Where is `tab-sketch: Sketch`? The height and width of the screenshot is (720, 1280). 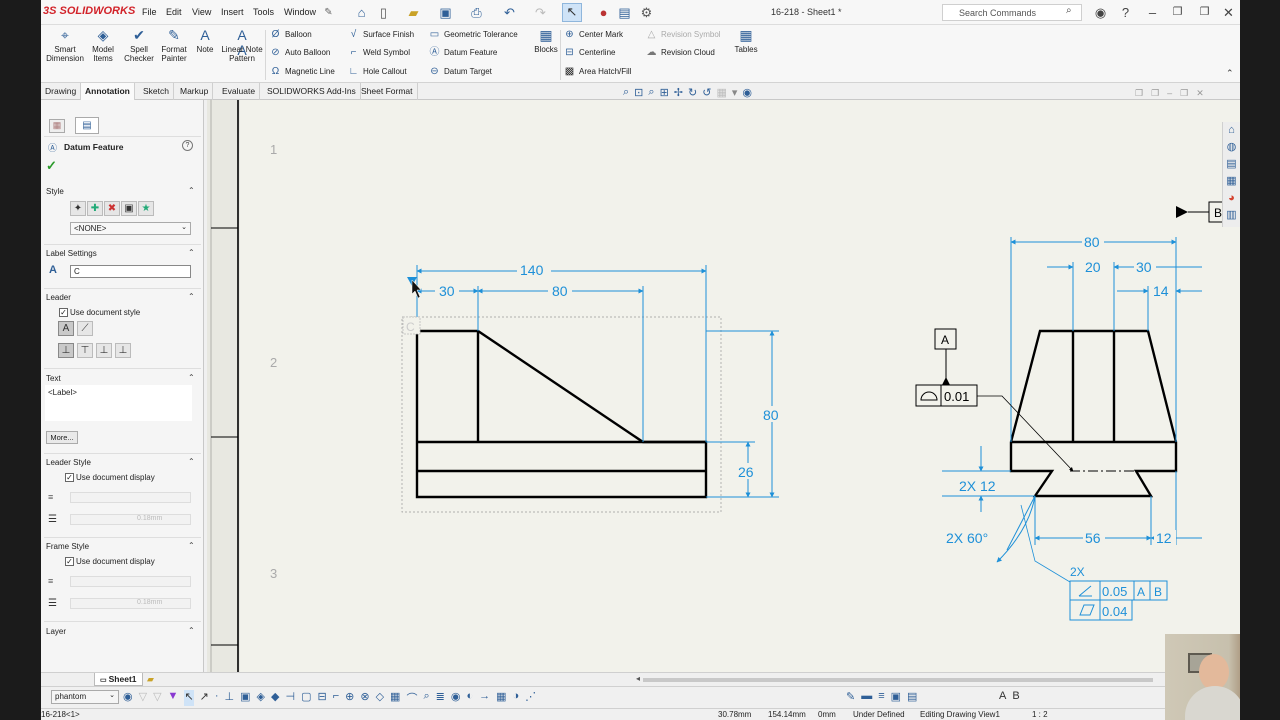
tab-sketch: Sketch is located at coordinates (156, 91).